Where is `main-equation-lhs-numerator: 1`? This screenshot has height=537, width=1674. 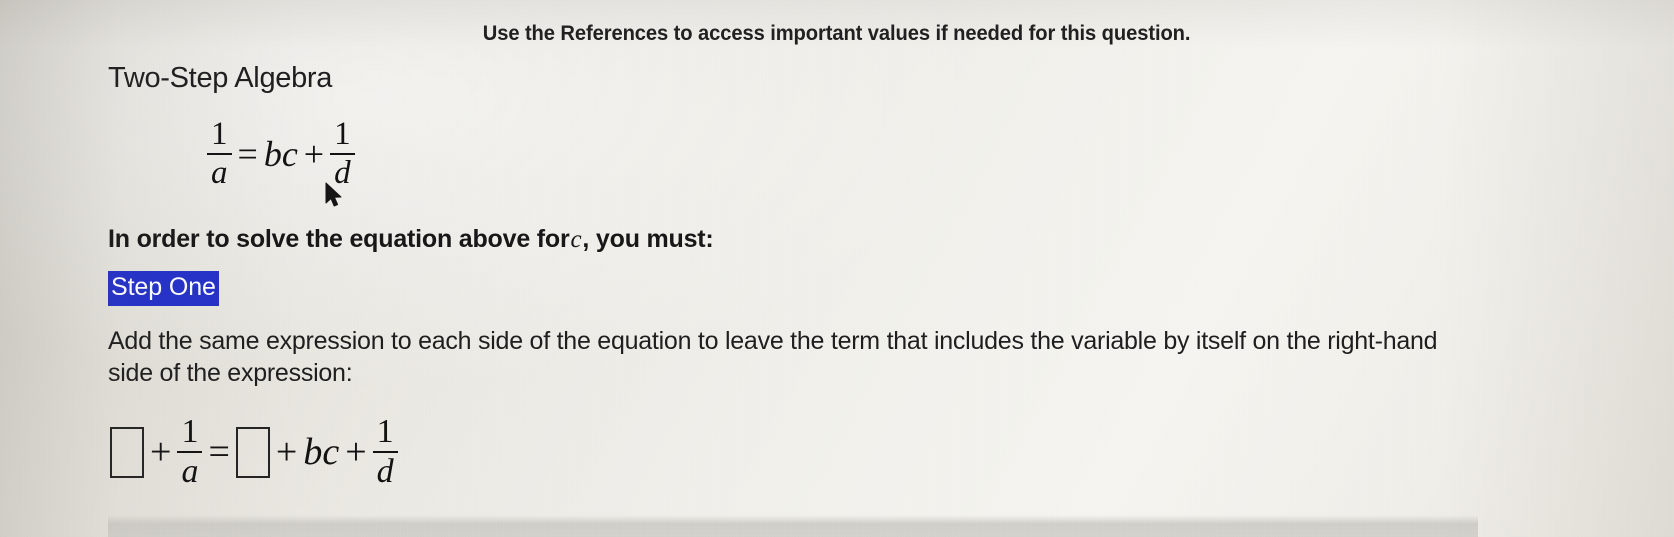 main-equation-lhs-numerator: 1 is located at coordinates (219, 134).